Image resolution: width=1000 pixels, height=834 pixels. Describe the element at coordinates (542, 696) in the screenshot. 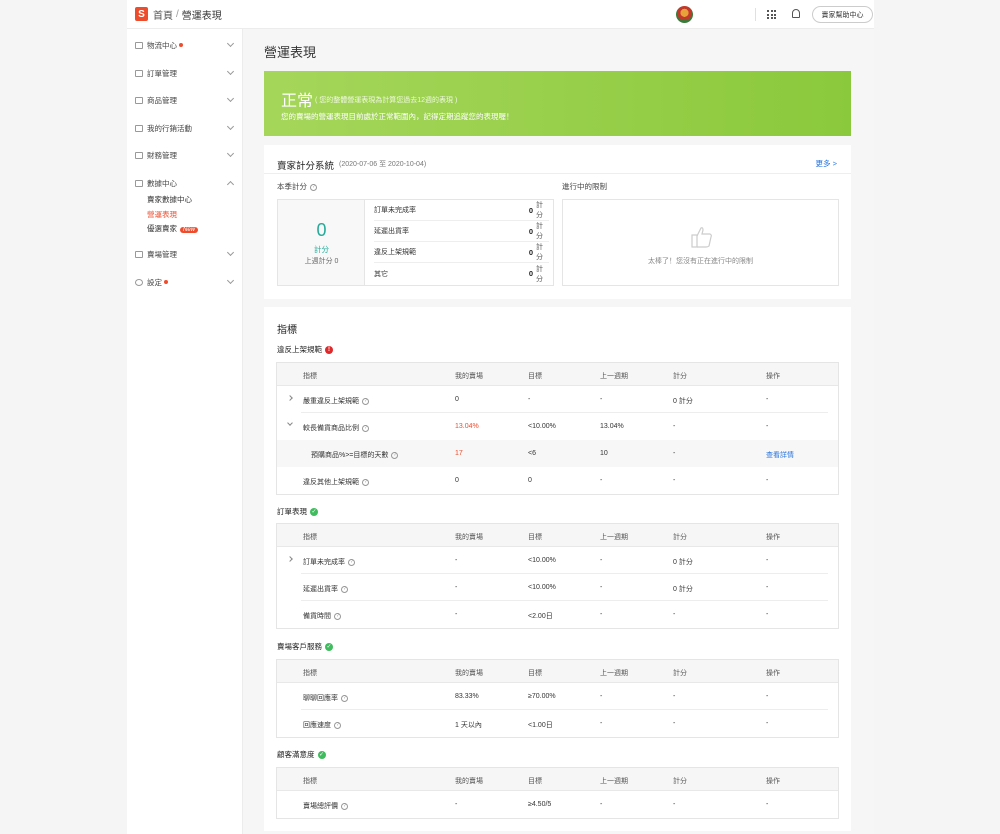

I see `metric-target: ≥70.00%` at that location.